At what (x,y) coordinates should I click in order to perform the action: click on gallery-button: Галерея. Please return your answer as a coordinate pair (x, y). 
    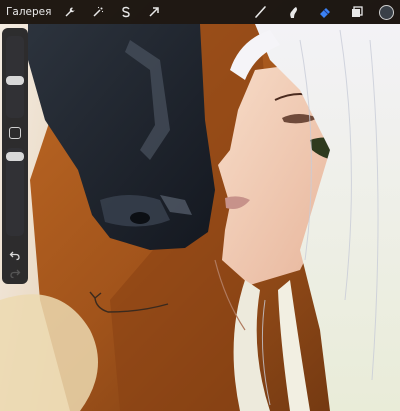
    Looking at the image, I should click on (28, 12).